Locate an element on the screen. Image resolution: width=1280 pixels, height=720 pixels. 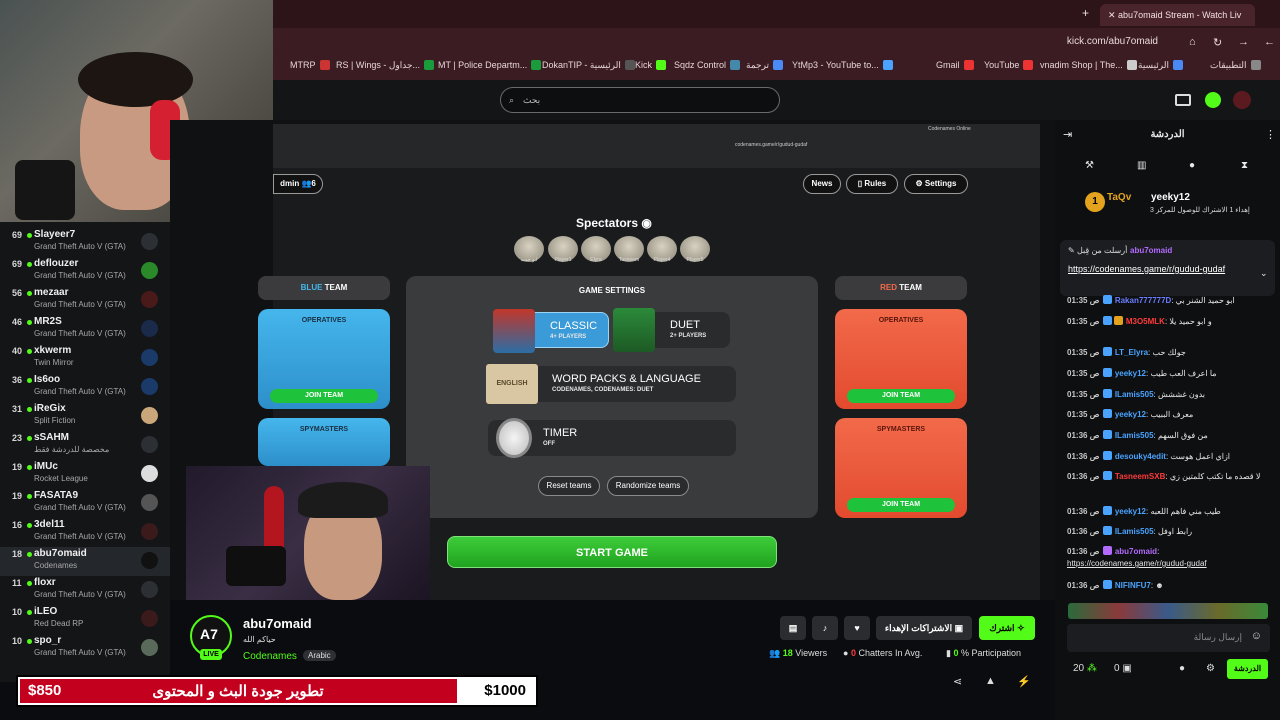
red-team-header: RED TEAM is located at coordinates (901, 288).